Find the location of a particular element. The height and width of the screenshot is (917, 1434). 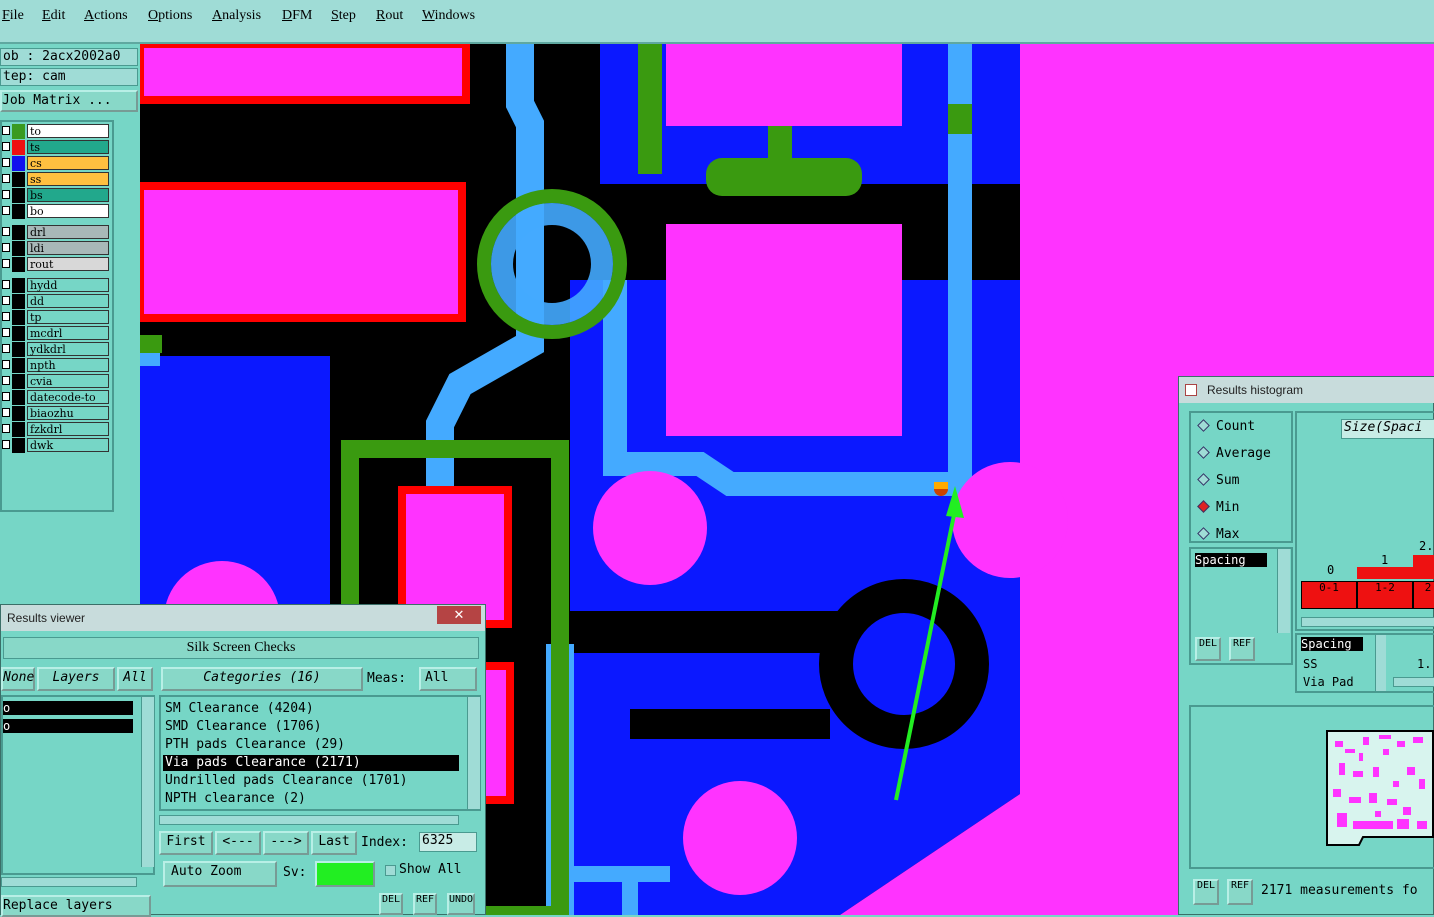

layer-row: datecode-to is located at coordinates (58, 397).